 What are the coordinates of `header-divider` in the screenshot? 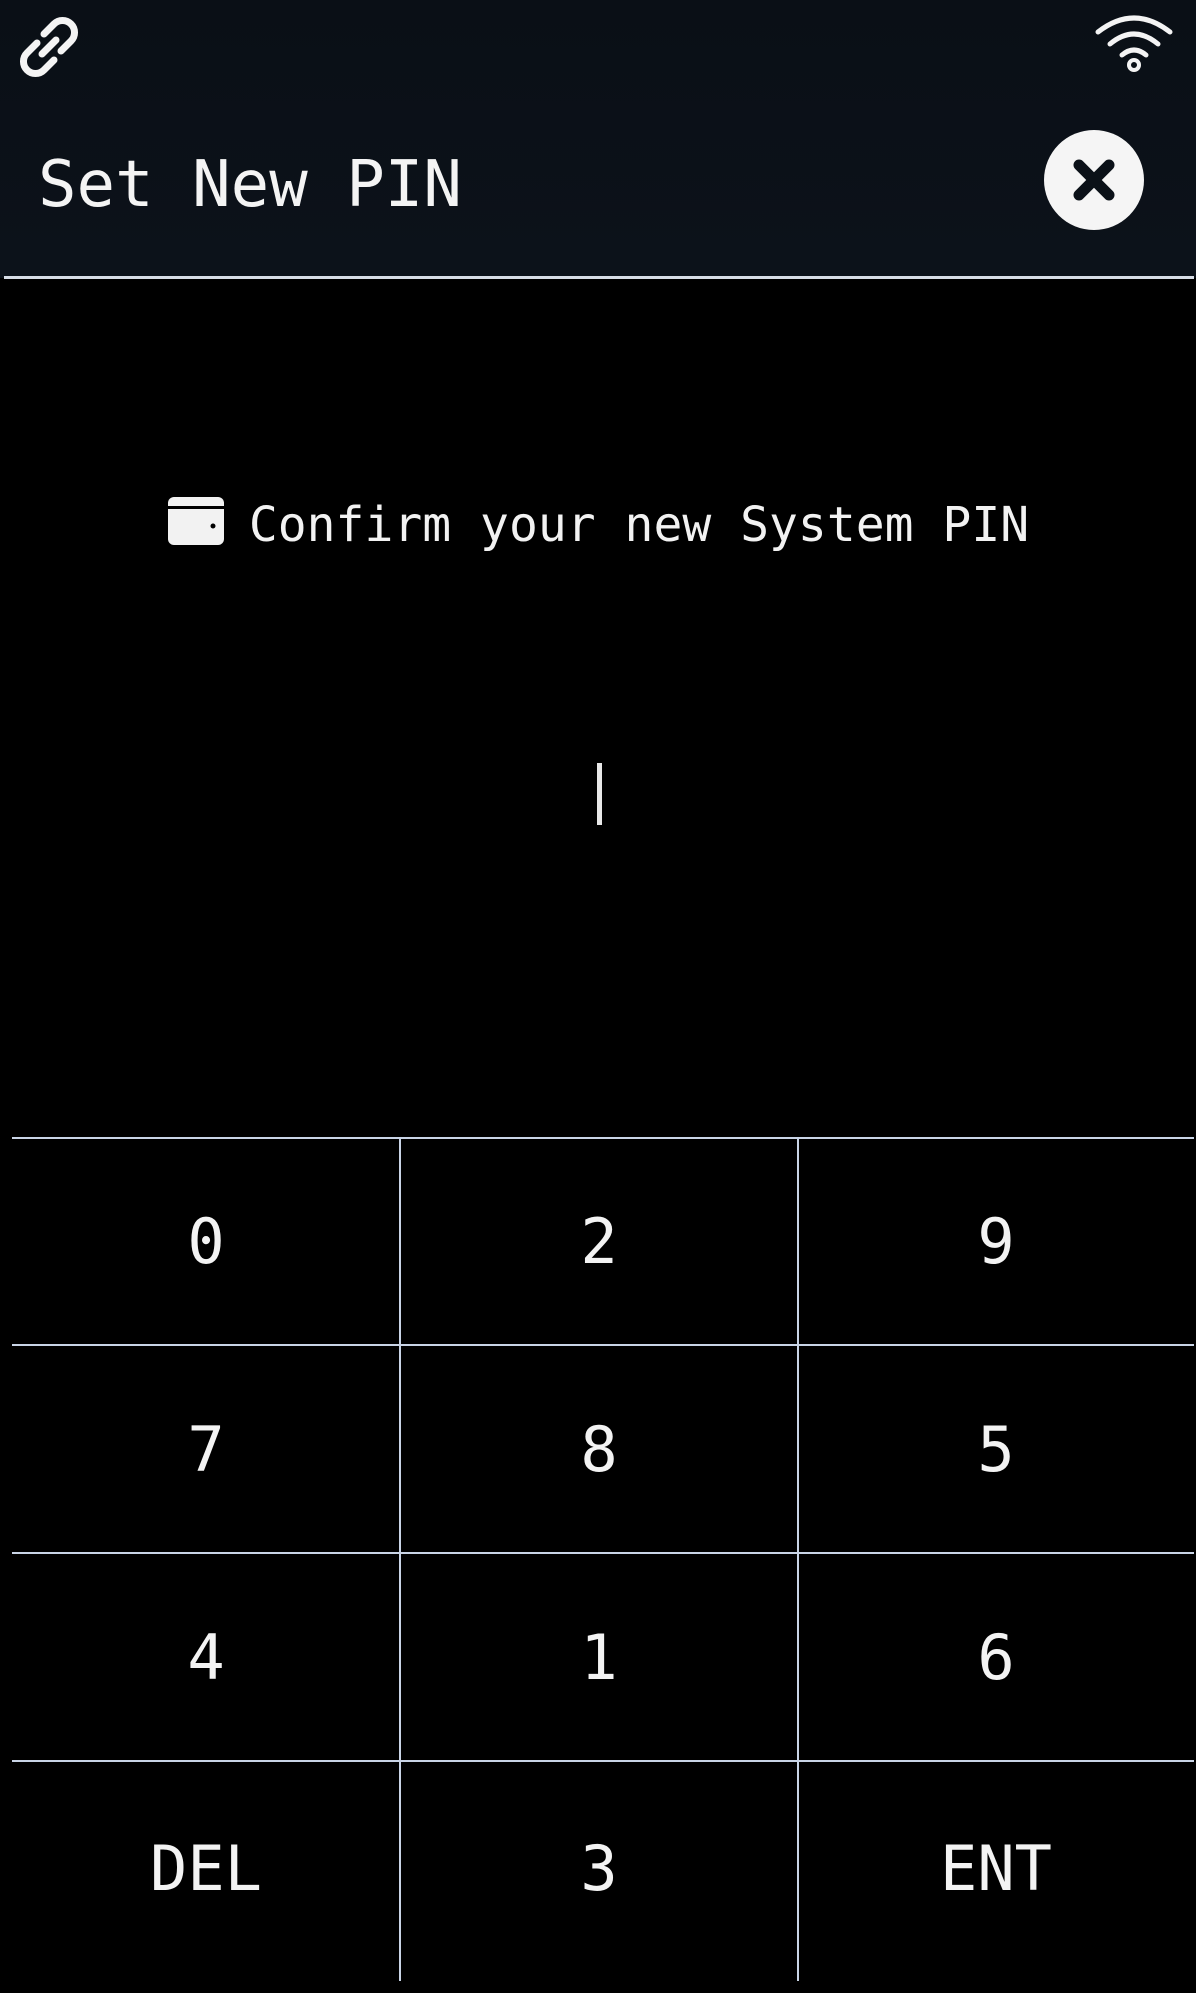 It's located at (599, 277).